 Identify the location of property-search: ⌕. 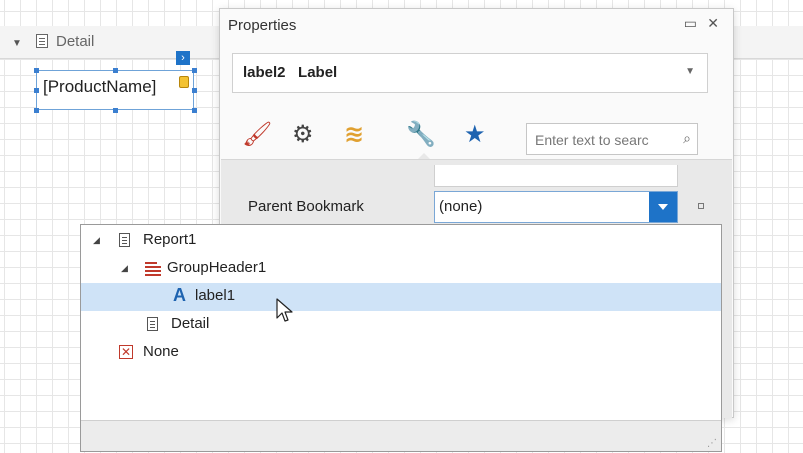
(612, 139).